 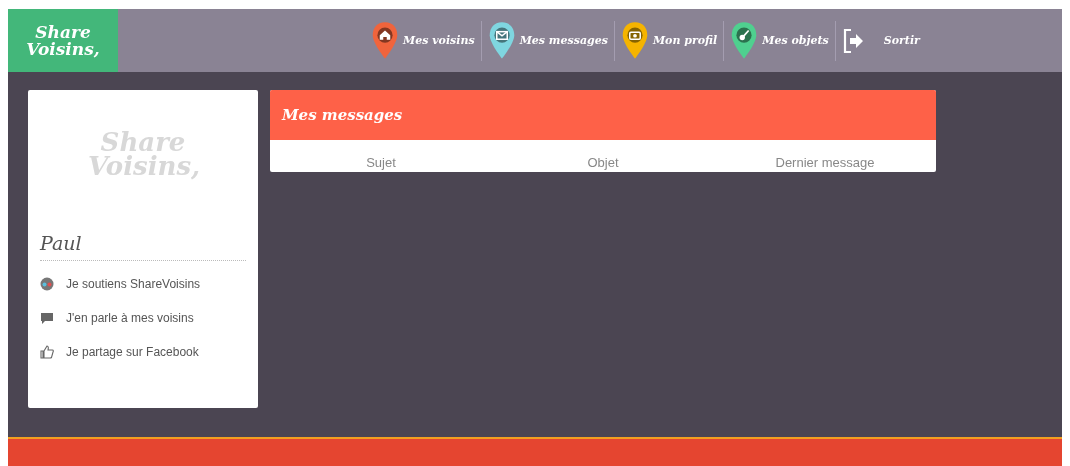 I want to click on column-header: Objet, so click(x=603, y=162).